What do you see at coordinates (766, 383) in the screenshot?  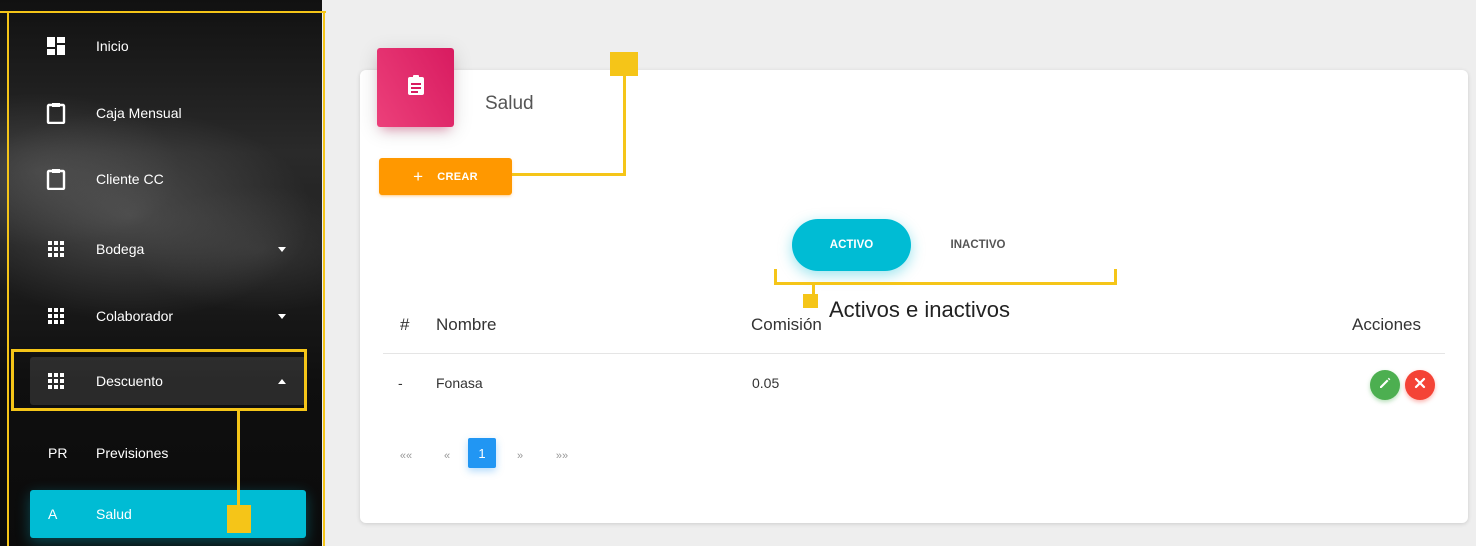 I see `table-cell-comision: 0.05` at bounding box center [766, 383].